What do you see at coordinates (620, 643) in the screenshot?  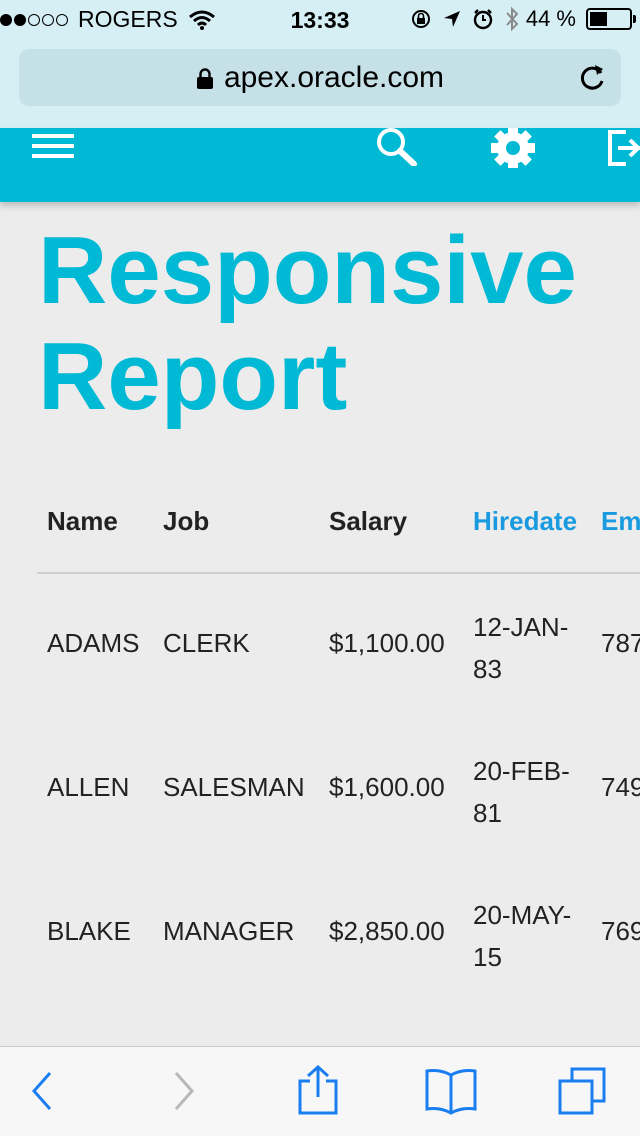 I see `cell-empno: 787` at bounding box center [620, 643].